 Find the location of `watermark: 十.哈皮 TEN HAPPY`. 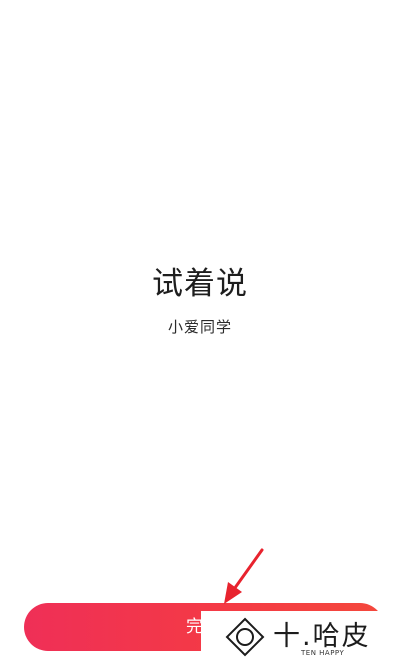

watermark: 十.哈皮 TEN HAPPY is located at coordinates (300, 636).